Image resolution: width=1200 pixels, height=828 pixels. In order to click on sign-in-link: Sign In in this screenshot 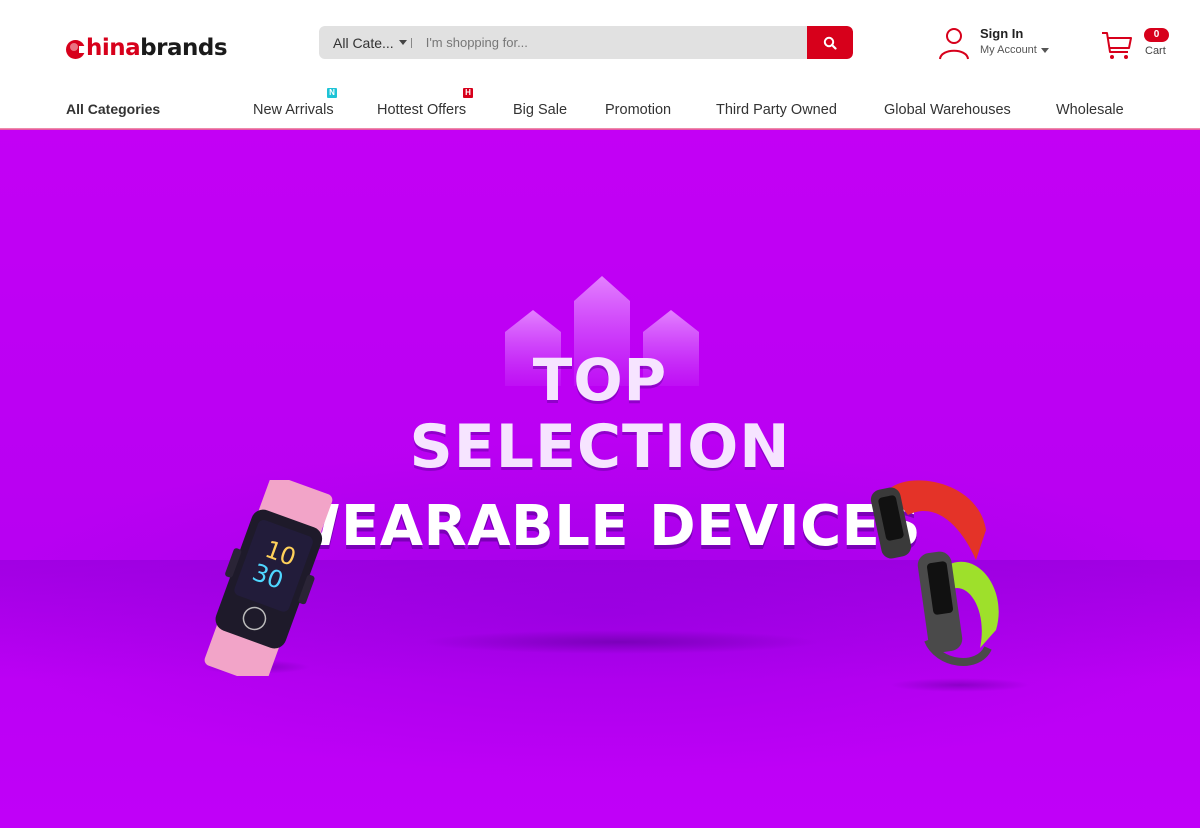, I will do `click(1014, 34)`.